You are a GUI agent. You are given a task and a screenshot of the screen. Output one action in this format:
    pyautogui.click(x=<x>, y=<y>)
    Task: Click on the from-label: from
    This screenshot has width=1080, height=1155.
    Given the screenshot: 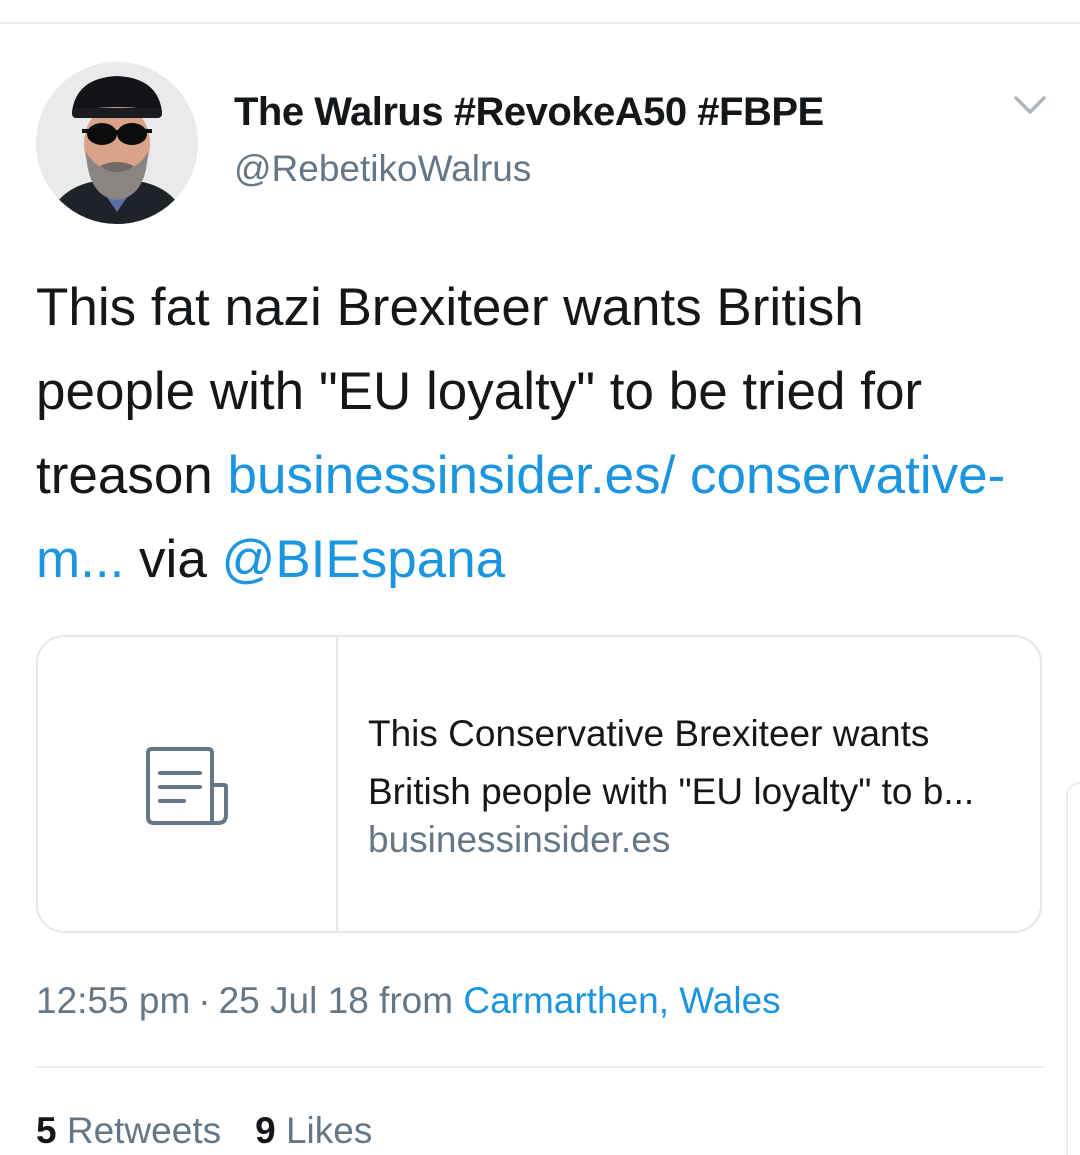 What is the action you would take?
    pyautogui.click(x=416, y=1000)
    